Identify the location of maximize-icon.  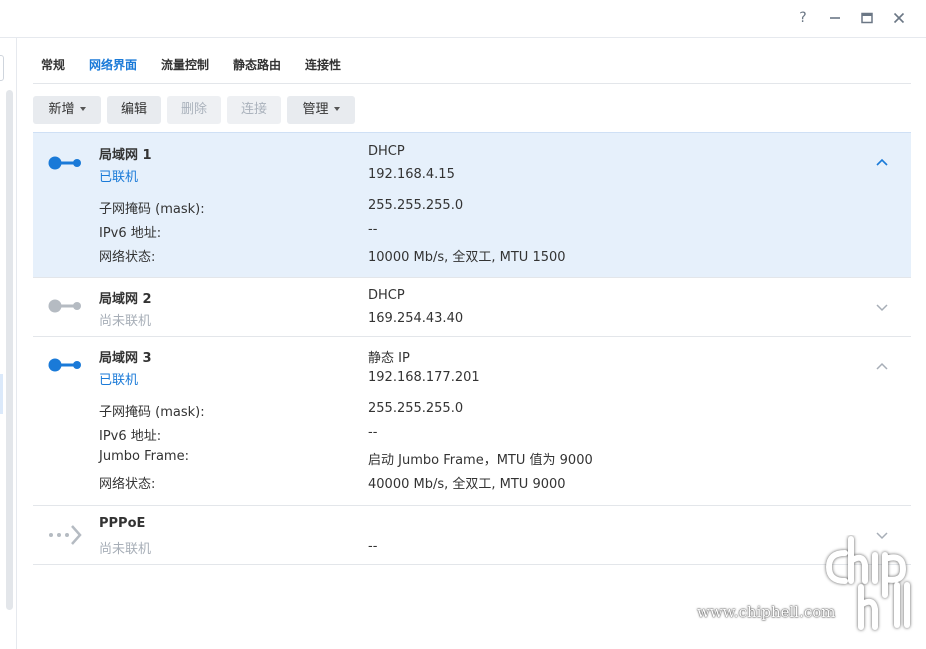
(867, 18).